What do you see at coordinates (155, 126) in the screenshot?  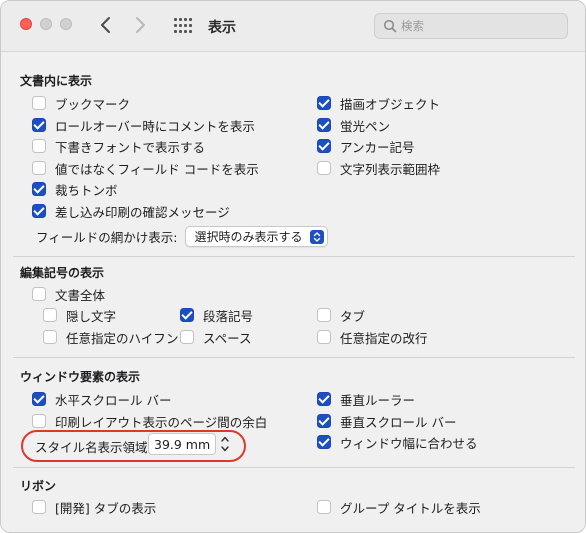 I see `checkbox-label: ロールオーバー時にコメントを表示` at bounding box center [155, 126].